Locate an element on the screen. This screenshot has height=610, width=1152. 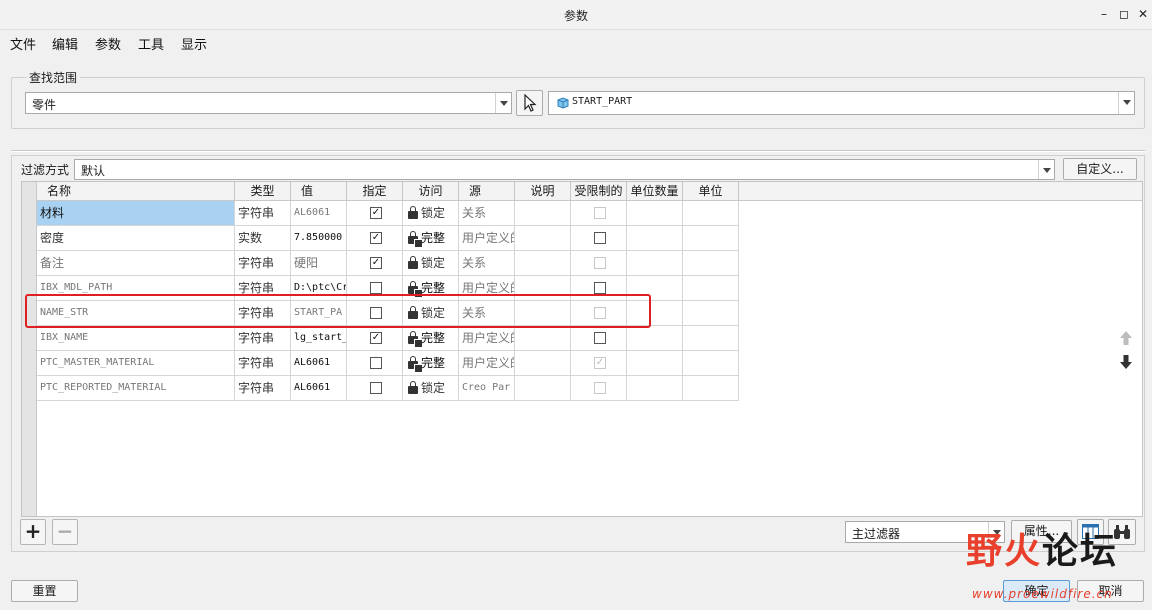
column-header-restricted: 受限制的 is located at coordinates (599, 191).